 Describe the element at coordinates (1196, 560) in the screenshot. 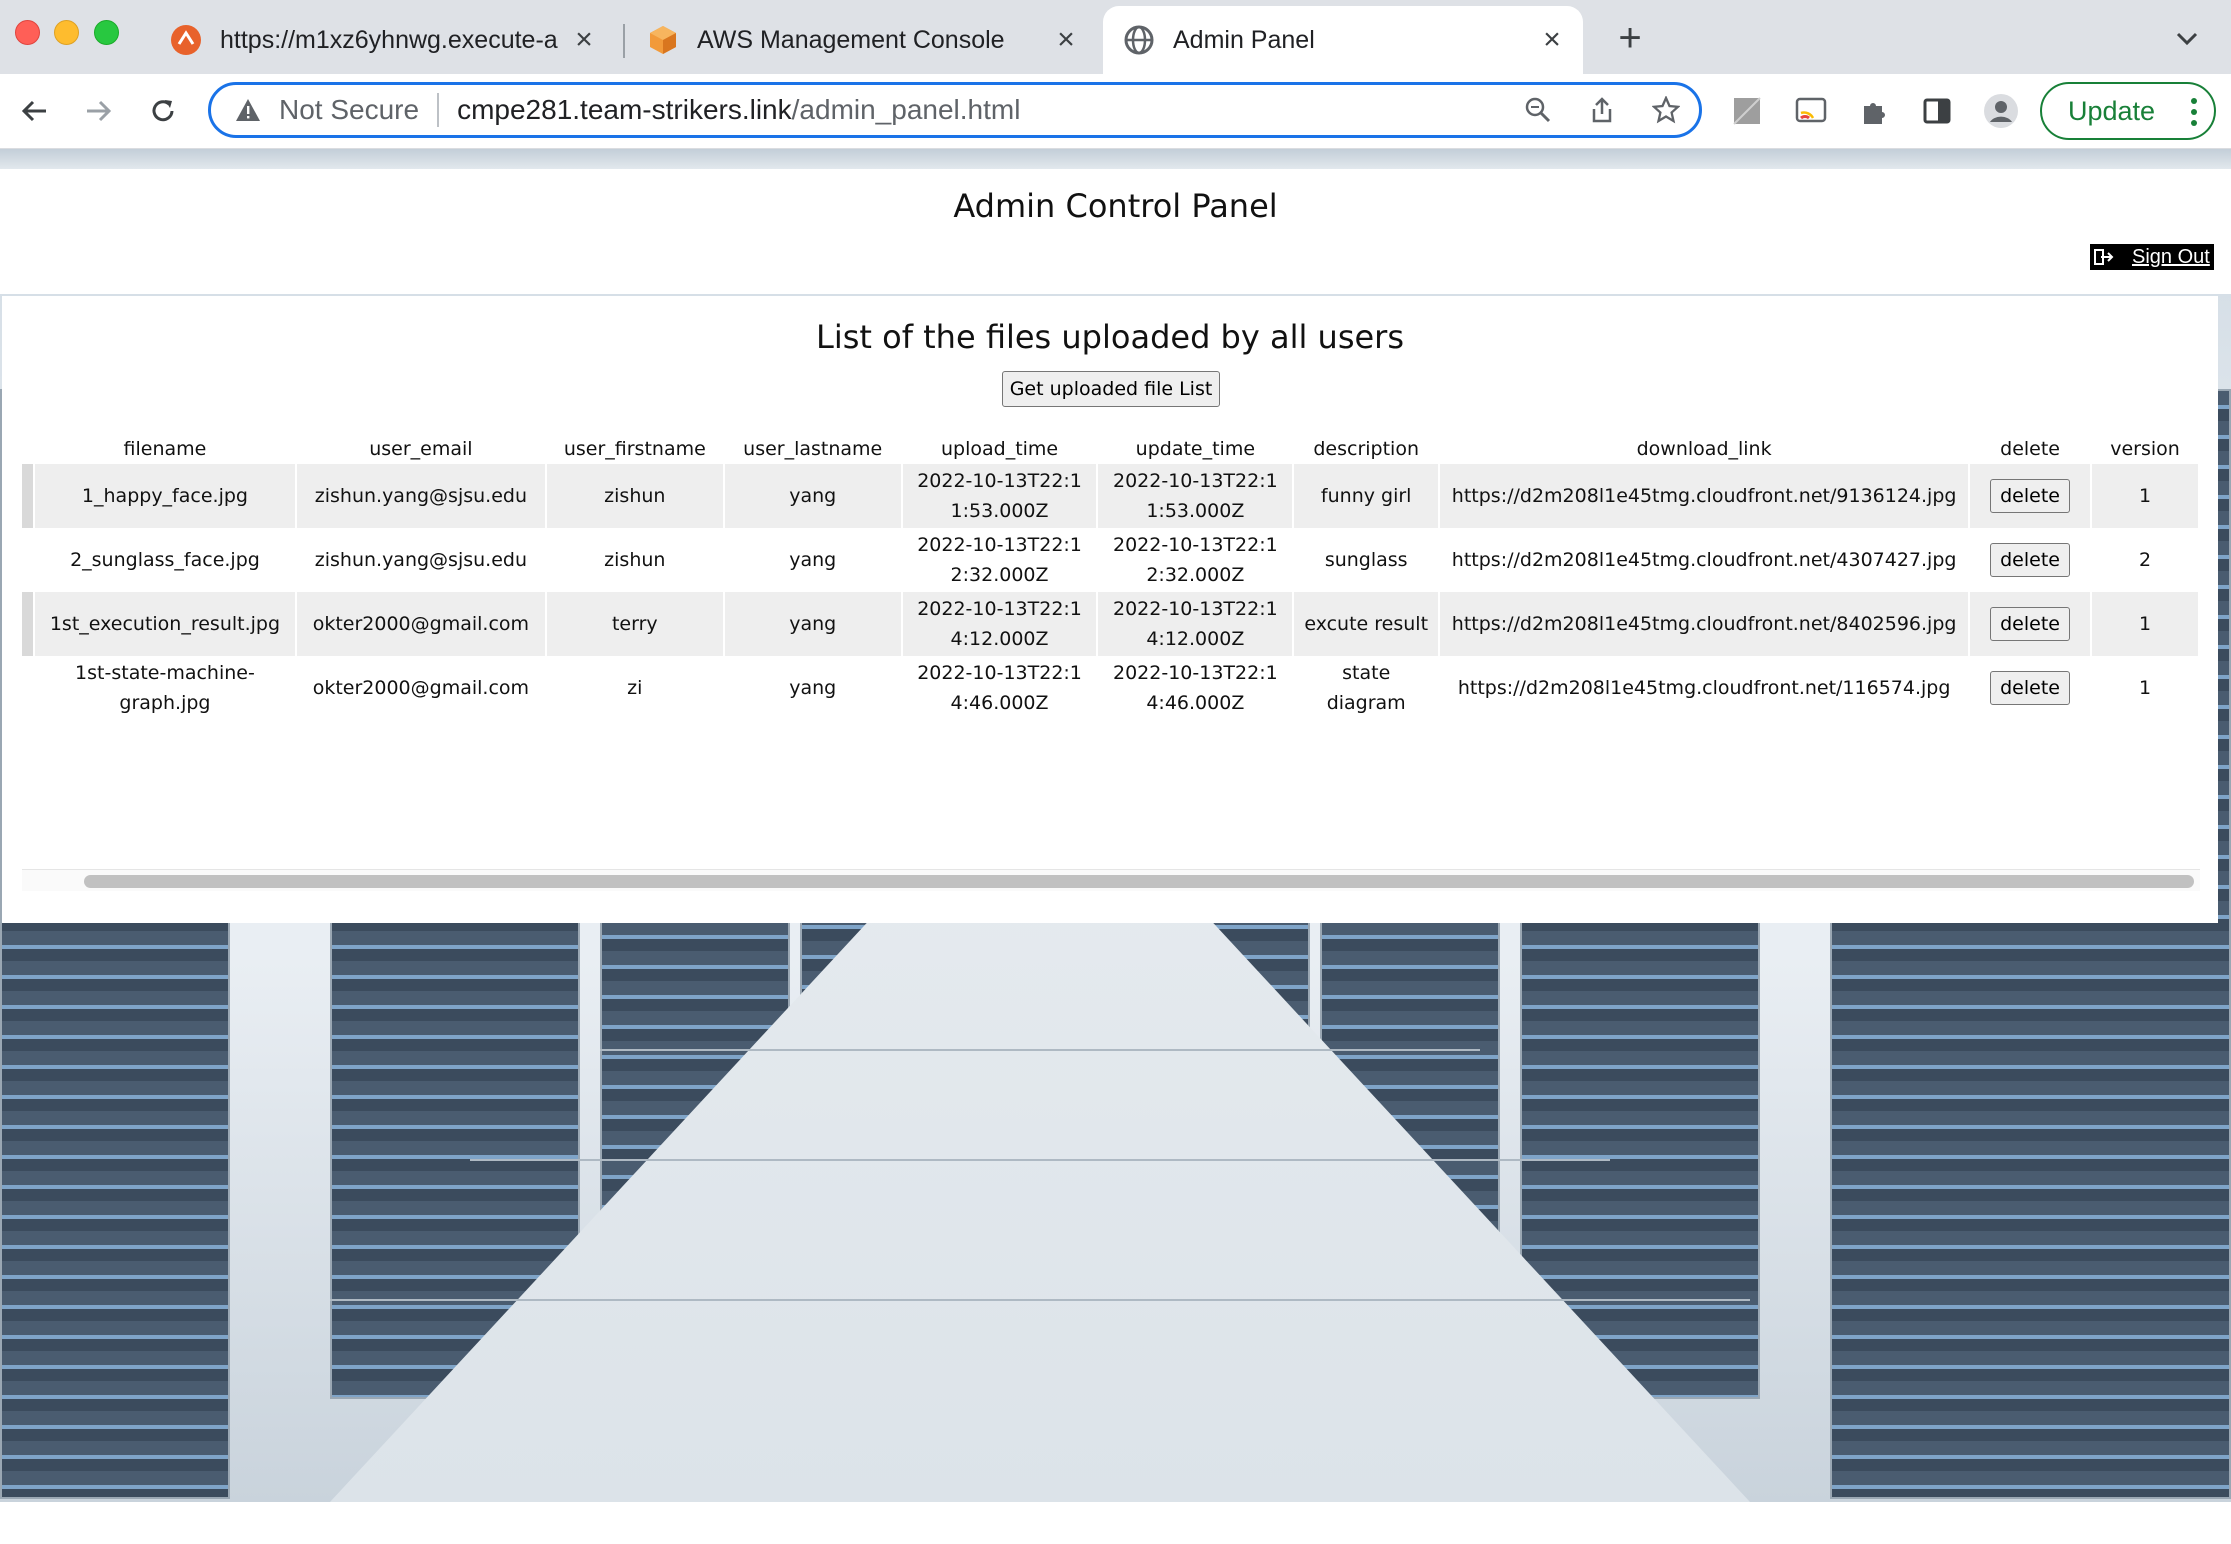

I see `cell-update-time: 2022-10-13T22:12:32.000Z` at that location.